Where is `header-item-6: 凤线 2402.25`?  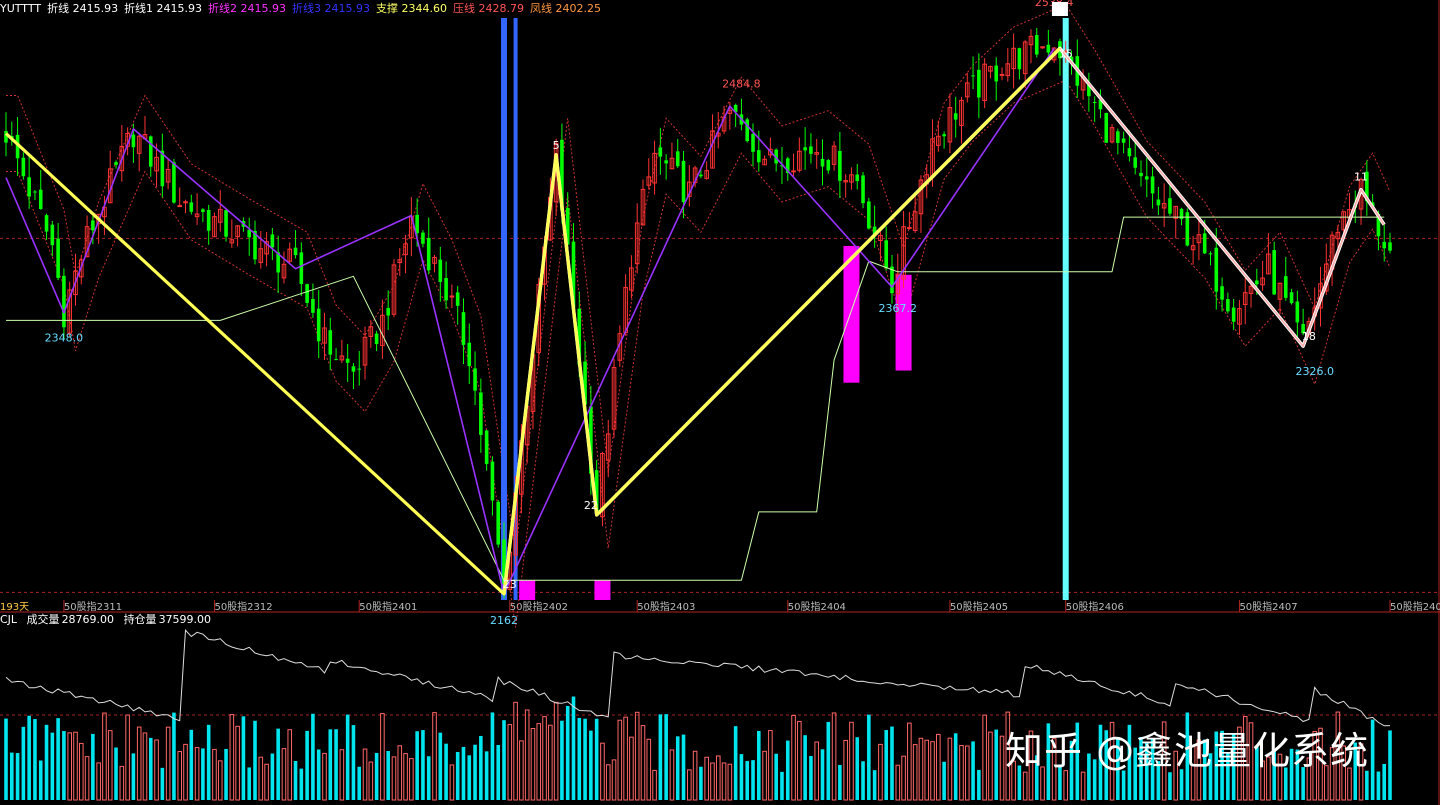
header-item-6: 凤线 2402.25 is located at coordinates (565, 8).